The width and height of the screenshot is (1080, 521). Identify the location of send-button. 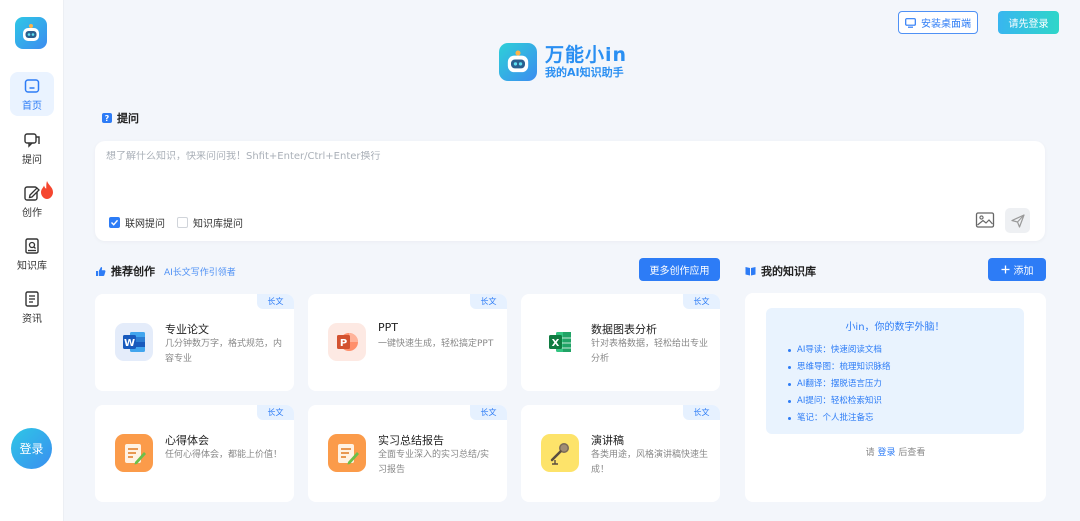
(1017, 220).